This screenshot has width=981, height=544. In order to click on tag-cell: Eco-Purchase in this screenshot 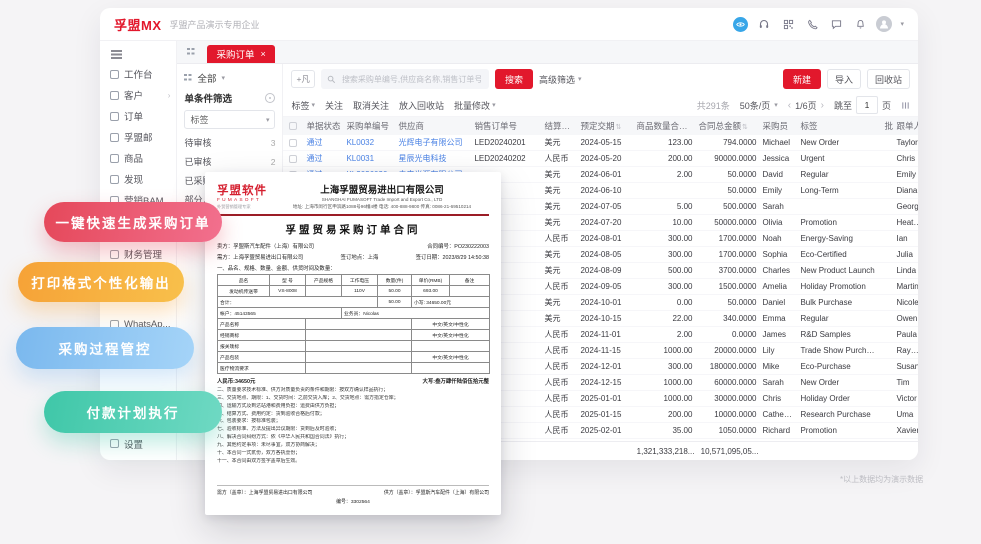, I will do `click(825, 366)`.